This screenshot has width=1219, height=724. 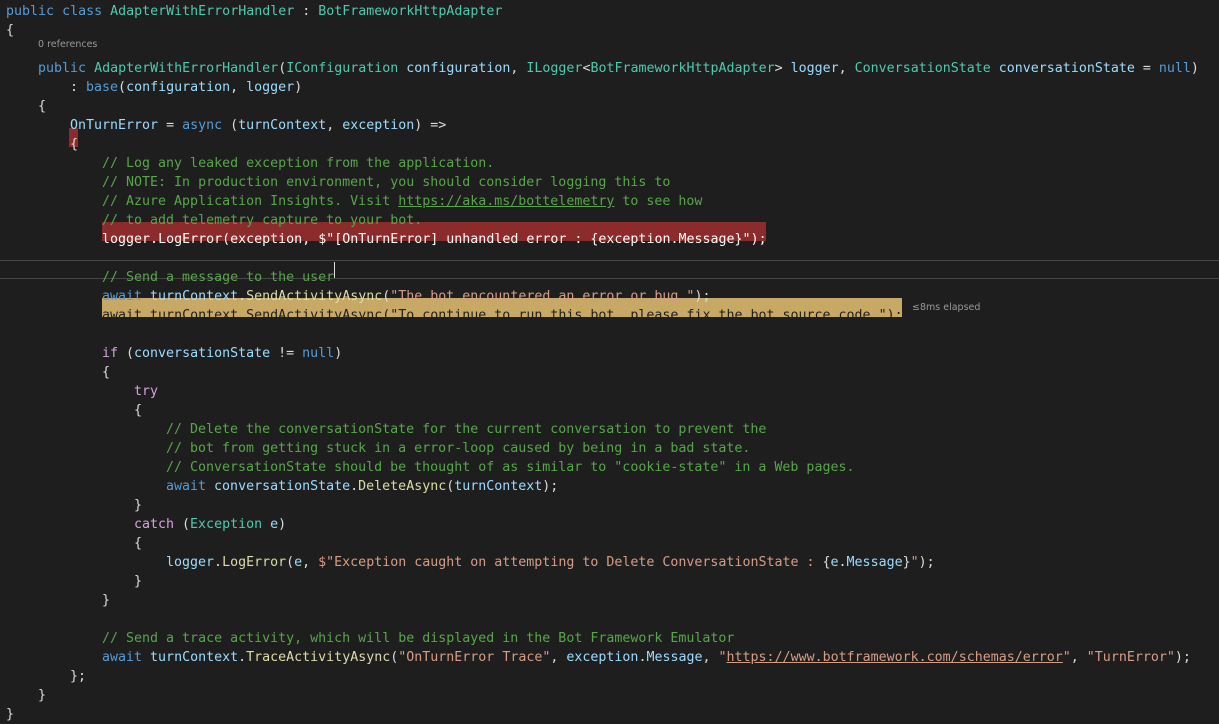 I want to click on code-token: e, so click(x=298, y=562).